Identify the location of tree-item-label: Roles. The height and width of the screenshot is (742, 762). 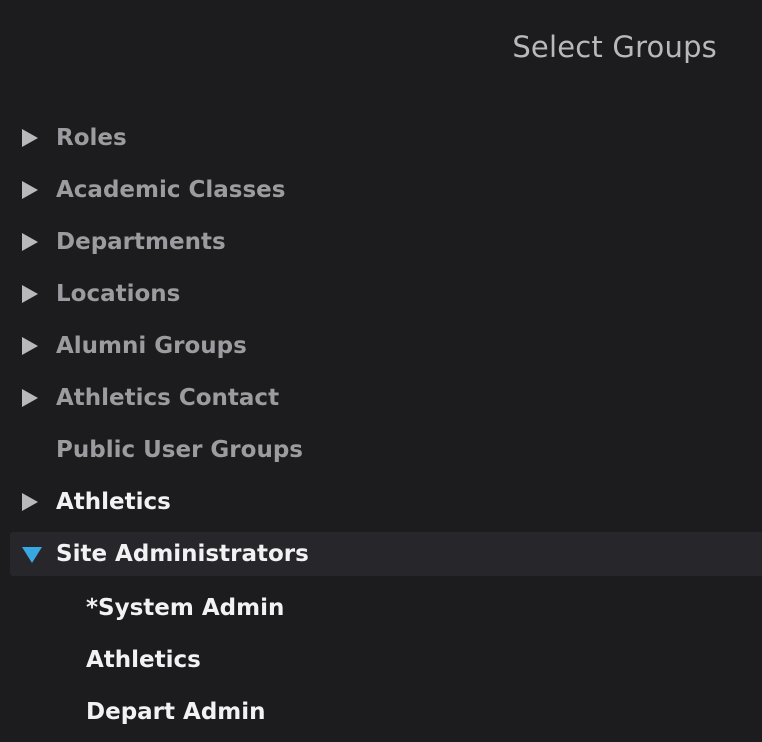
(91, 138).